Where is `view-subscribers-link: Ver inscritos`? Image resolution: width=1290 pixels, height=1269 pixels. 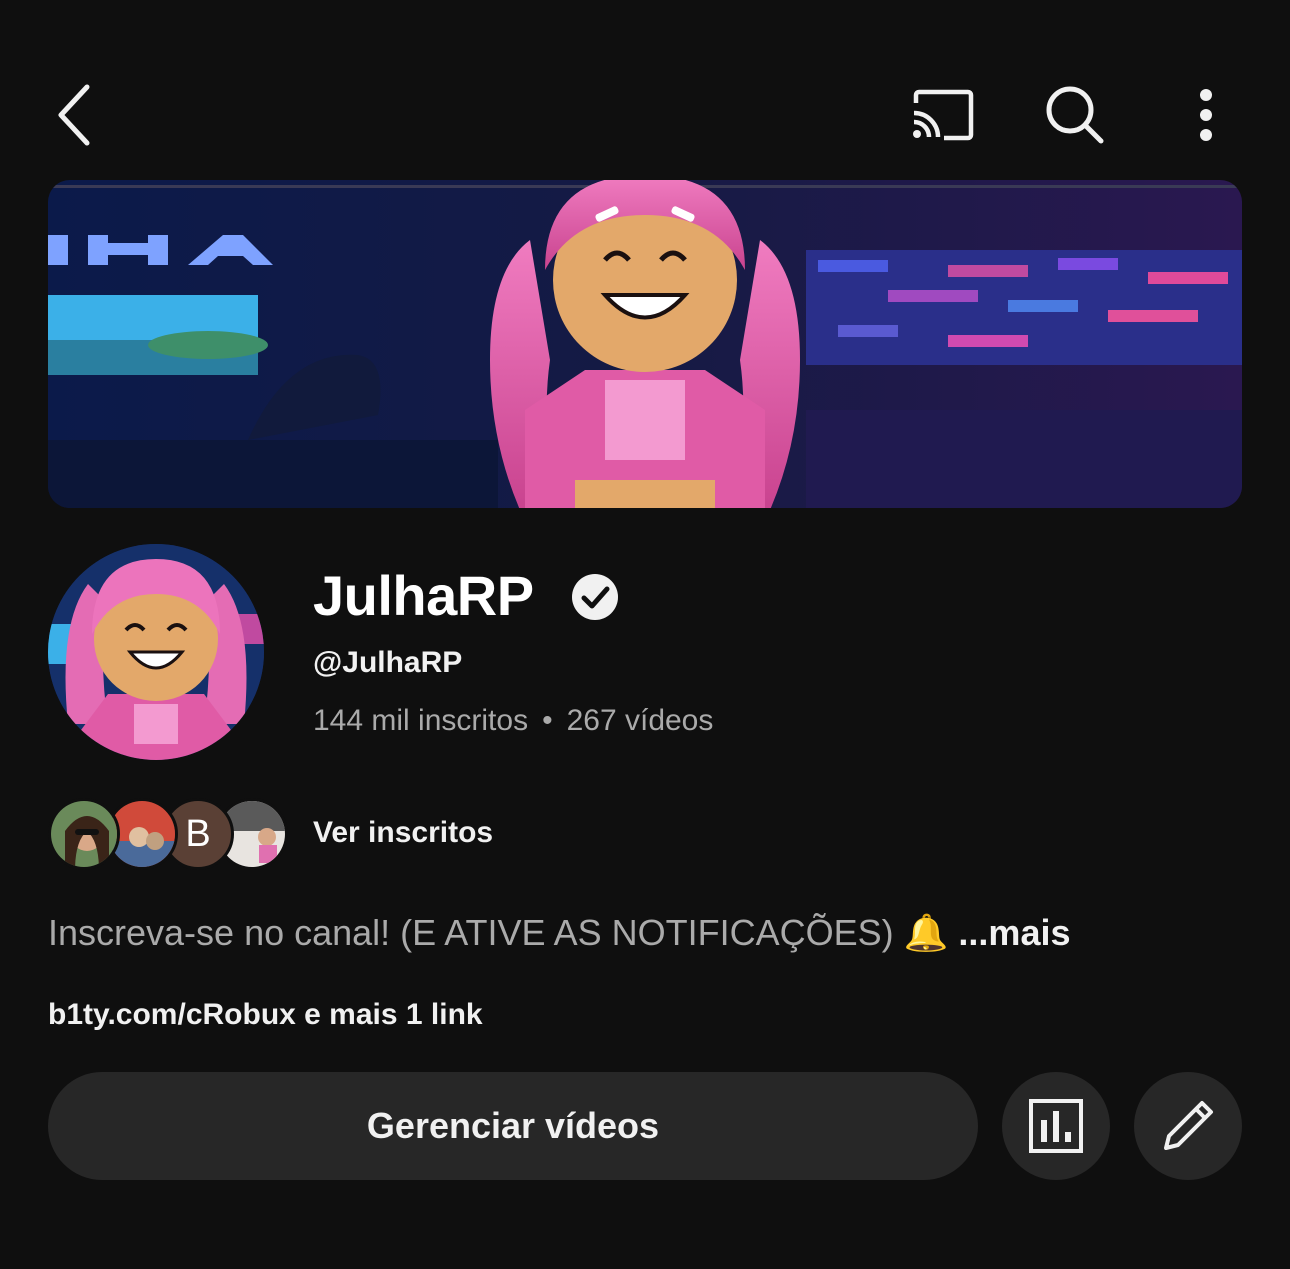
view-subscribers-link: Ver inscritos is located at coordinates (403, 833).